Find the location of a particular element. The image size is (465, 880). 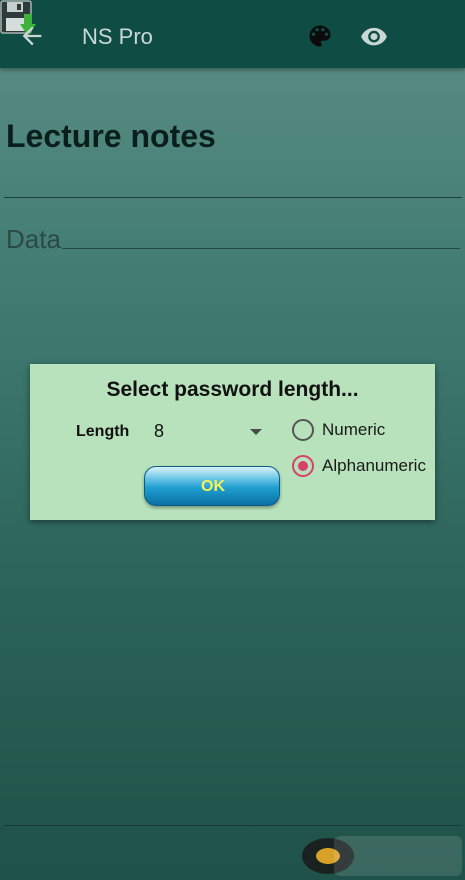

radio-numeric-label: Numeric is located at coordinates (354, 429).